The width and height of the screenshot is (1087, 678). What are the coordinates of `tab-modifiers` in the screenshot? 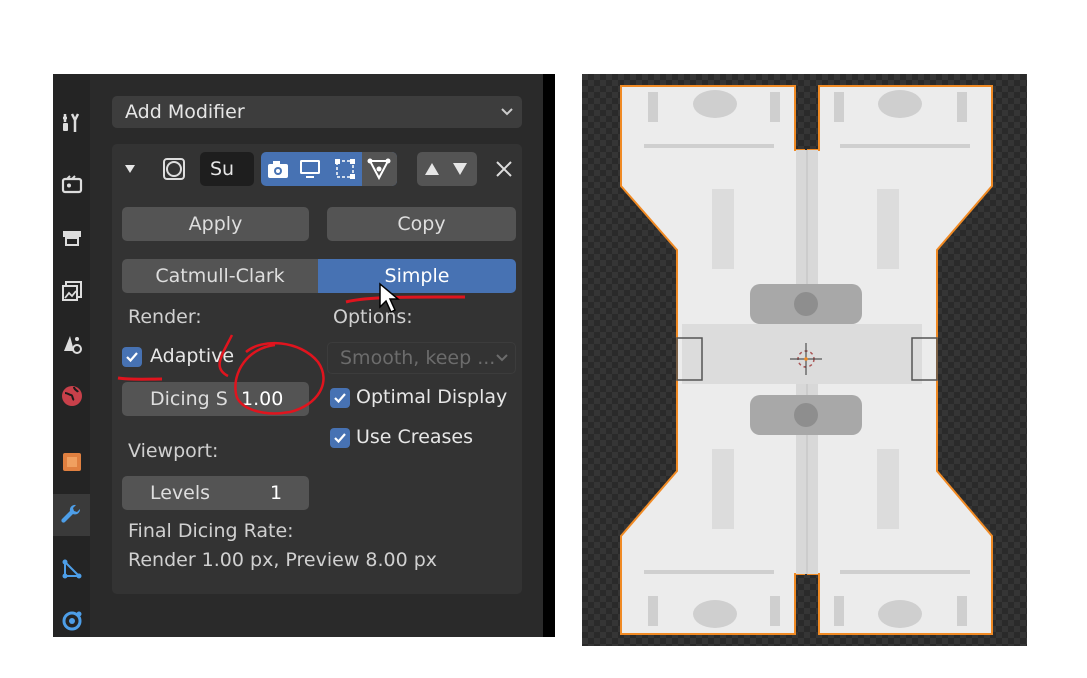 It's located at (71, 515).